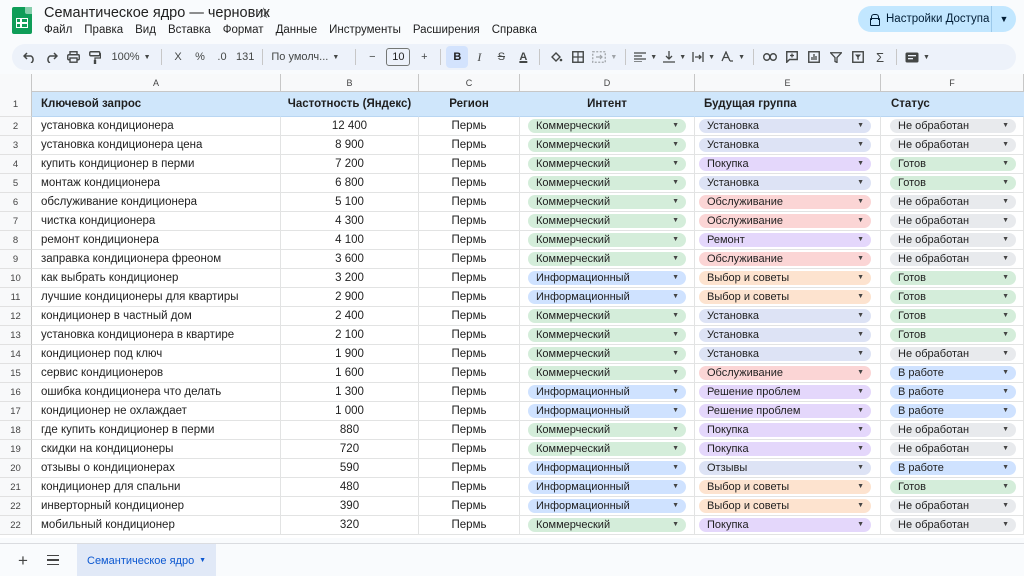 Image resolution: width=1024 pixels, height=576 pixels. Describe the element at coordinates (157, 13) in the screenshot. I see `document-title: Семантическое ядро — черновик` at that location.